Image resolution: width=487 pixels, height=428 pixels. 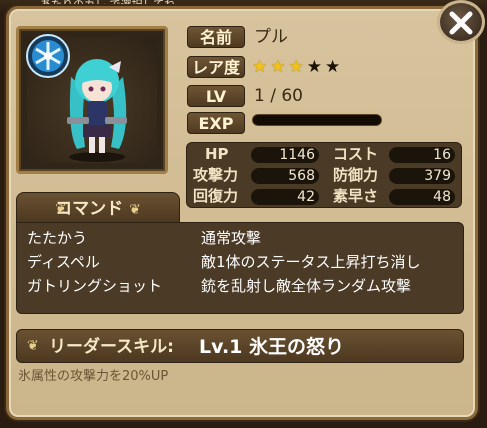 I want to click on command-name: ガトリングショット, so click(x=95, y=286).